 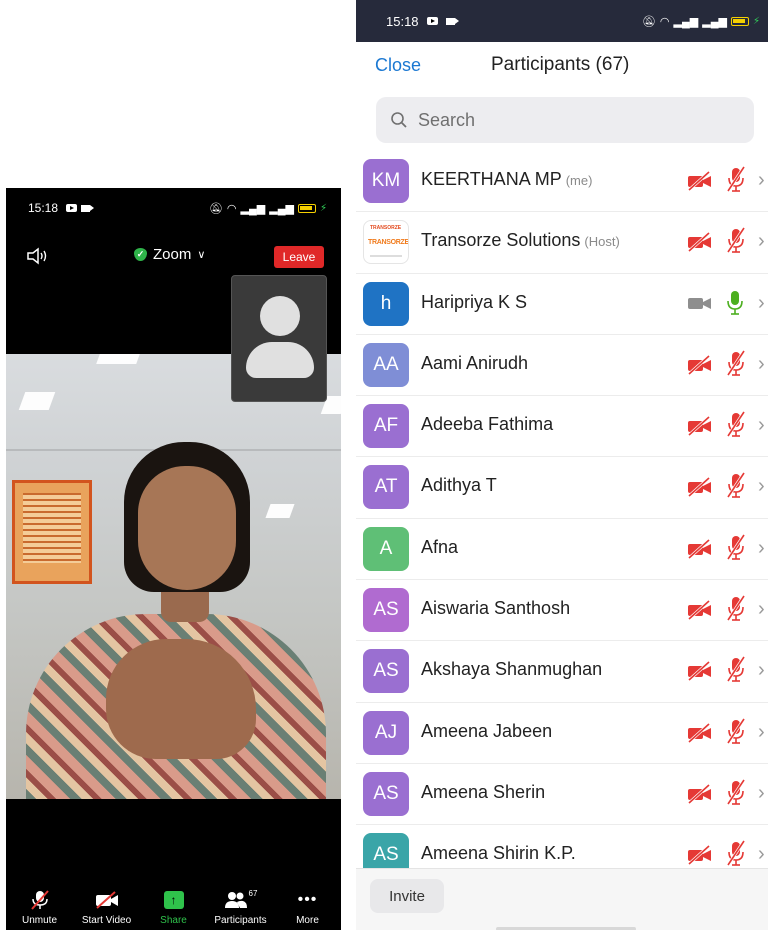 What do you see at coordinates (173, 208) in the screenshot?
I see `status-bar: 15:18 🔕︎ ◠ ▂▄▆ ▂▄▆ ⚡︎` at bounding box center [173, 208].